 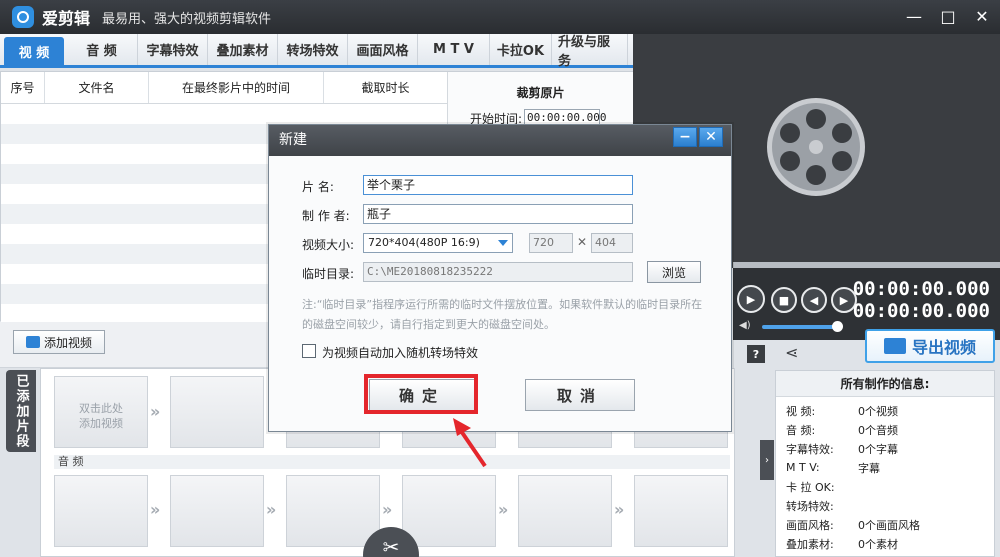 I want to click on volume-knob, so click(x=837, y=326).